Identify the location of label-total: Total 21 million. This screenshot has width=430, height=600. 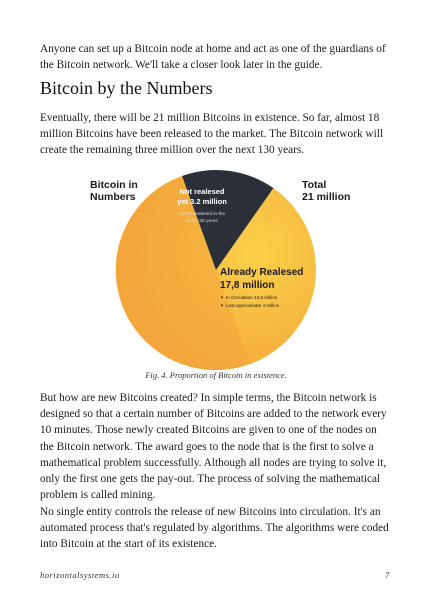
(326, 191).